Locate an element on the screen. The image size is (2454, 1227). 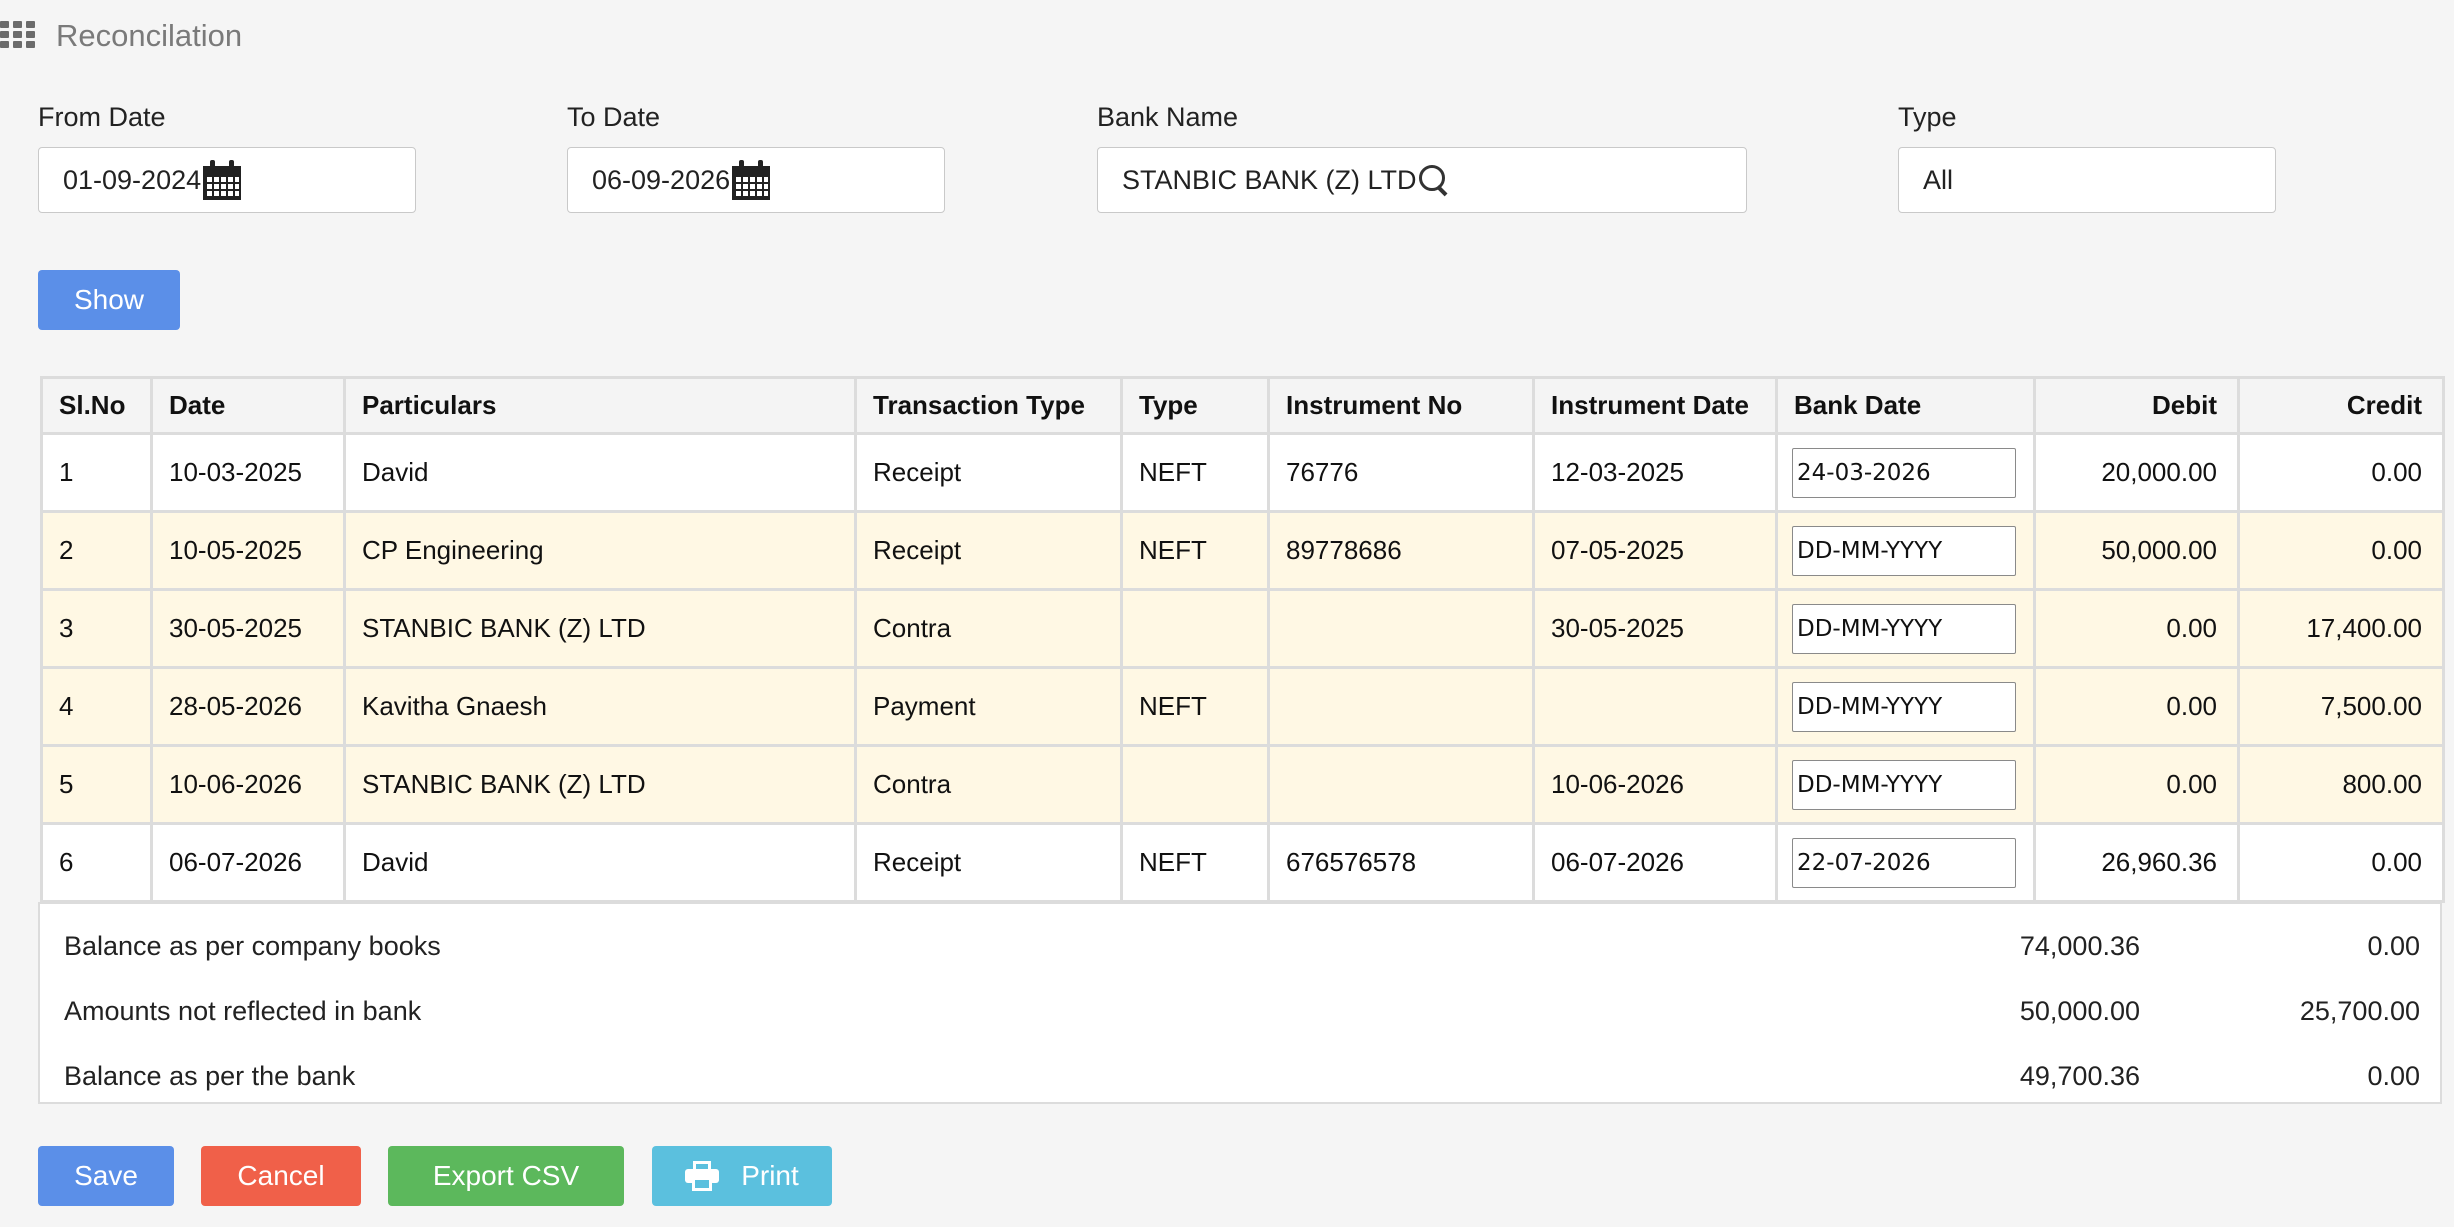
cell-date: 06-07-2026 is located at coordinates (248, 862).